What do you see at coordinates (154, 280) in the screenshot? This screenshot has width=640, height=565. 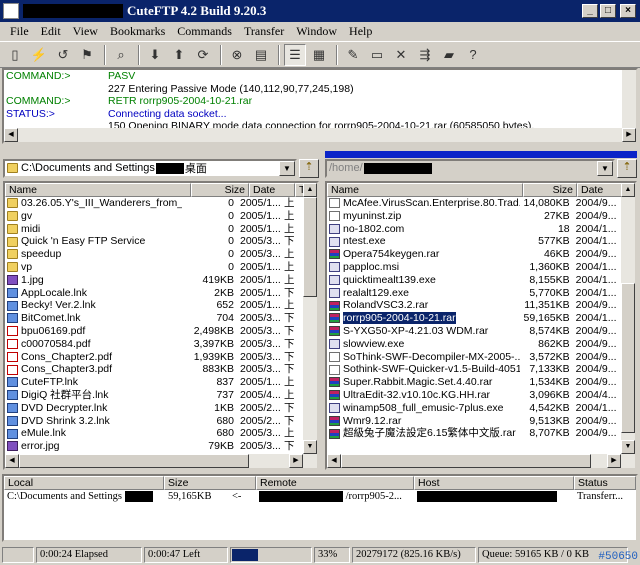 I see `file-row: 1.jpg 419KB 2005/1... 上` at bounding box center [154, 280].